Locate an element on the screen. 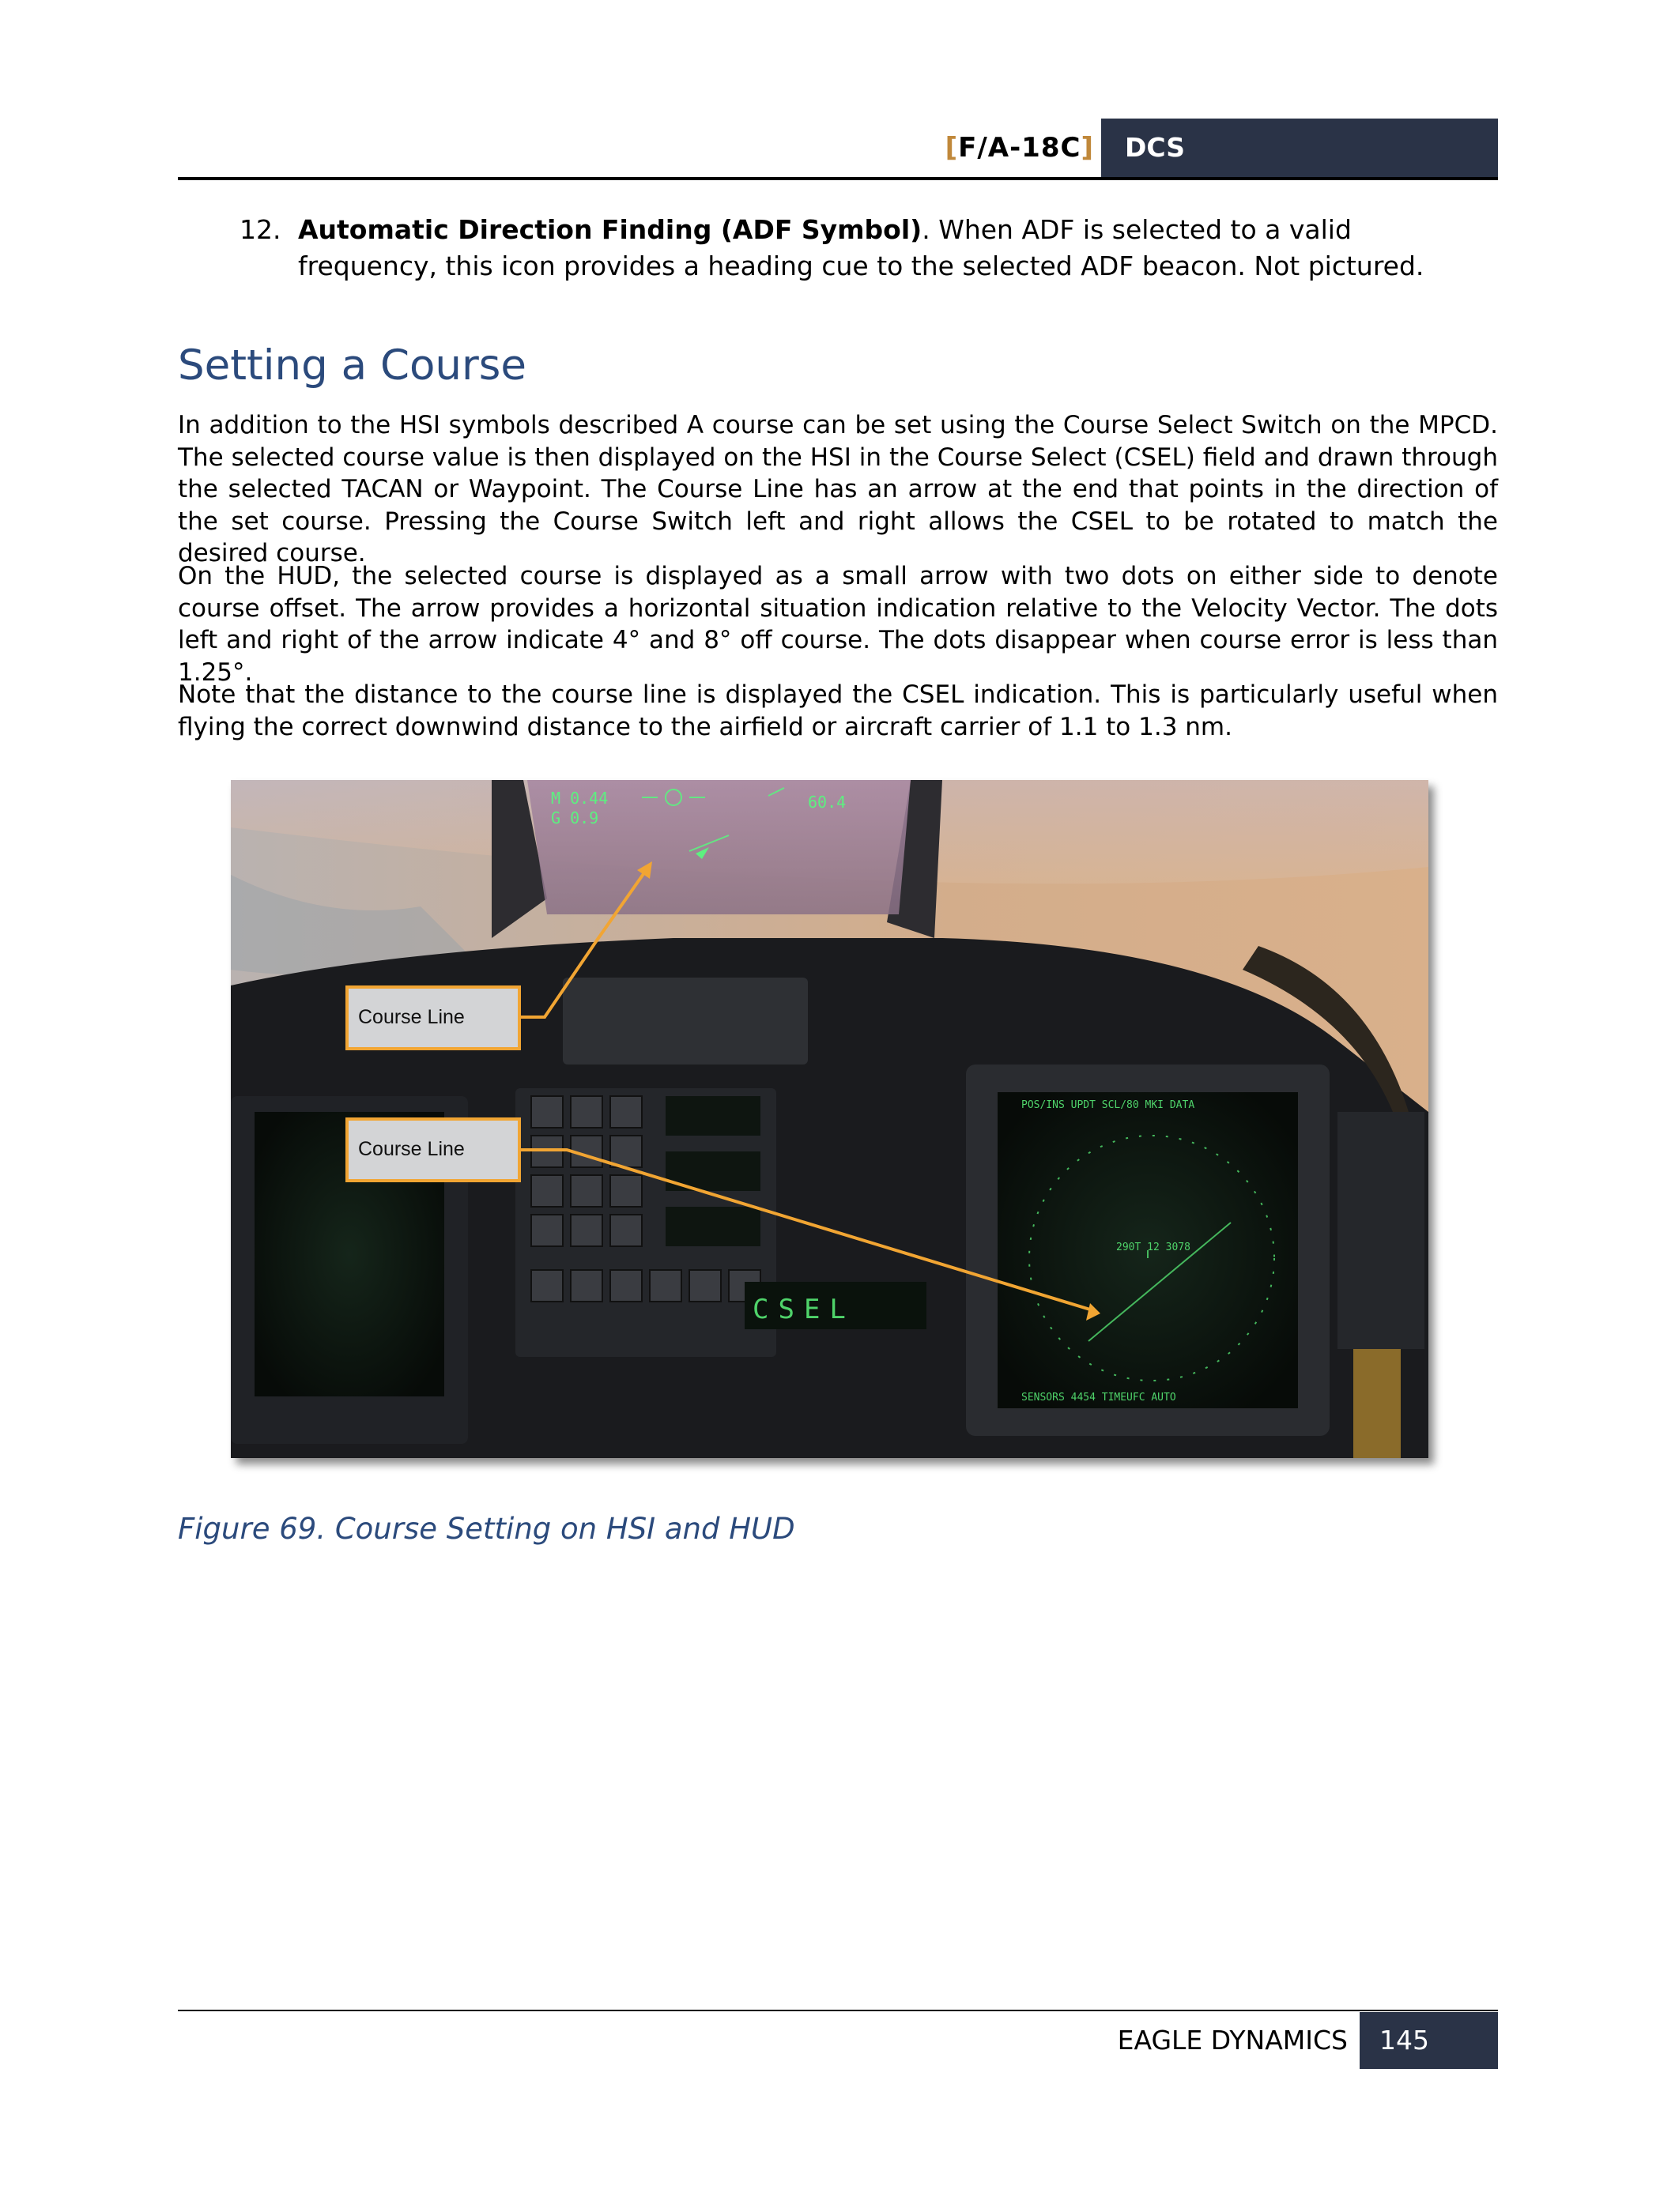 Image resolution: width=1660 pixels, height=2212 pixels. header-rule is located at coordinates (838, 178).